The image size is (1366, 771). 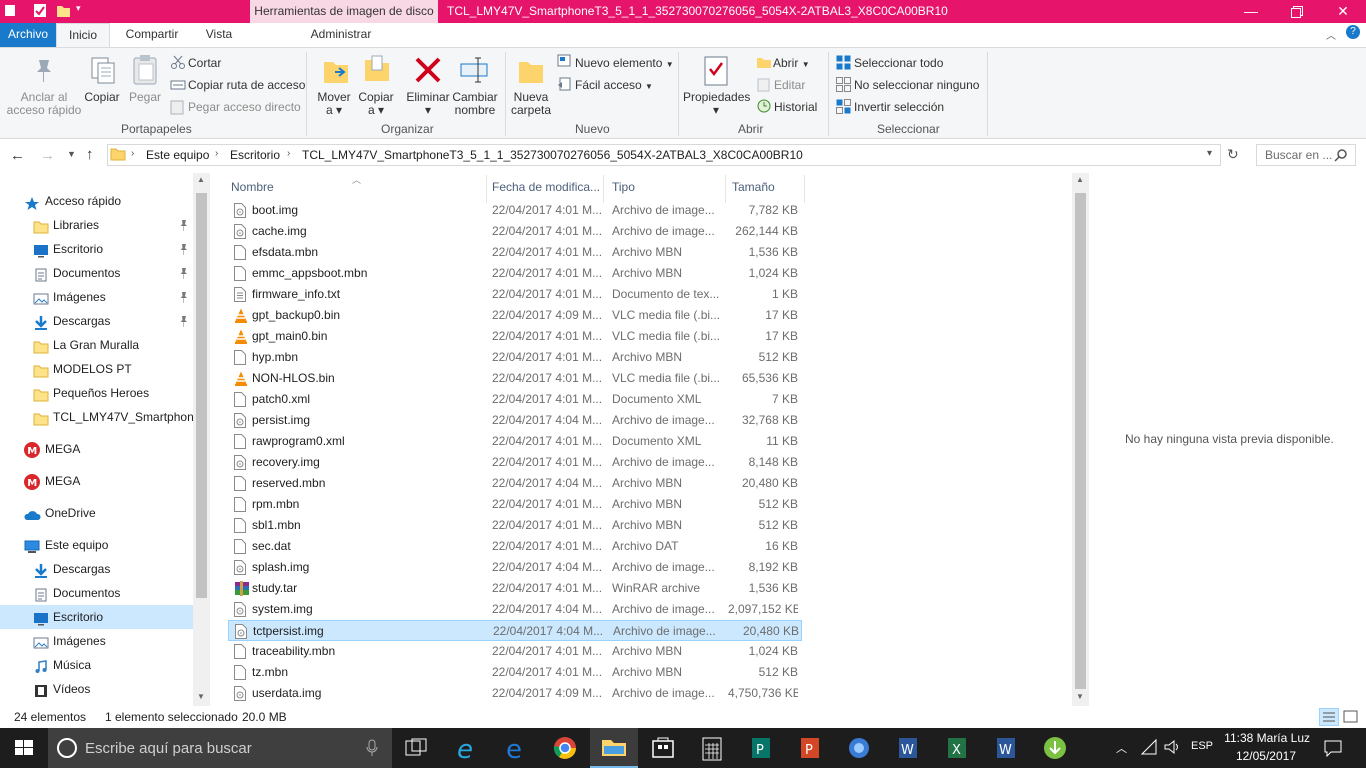 I want to click on list-scroll-thumb, so click(x=1080, y=441).